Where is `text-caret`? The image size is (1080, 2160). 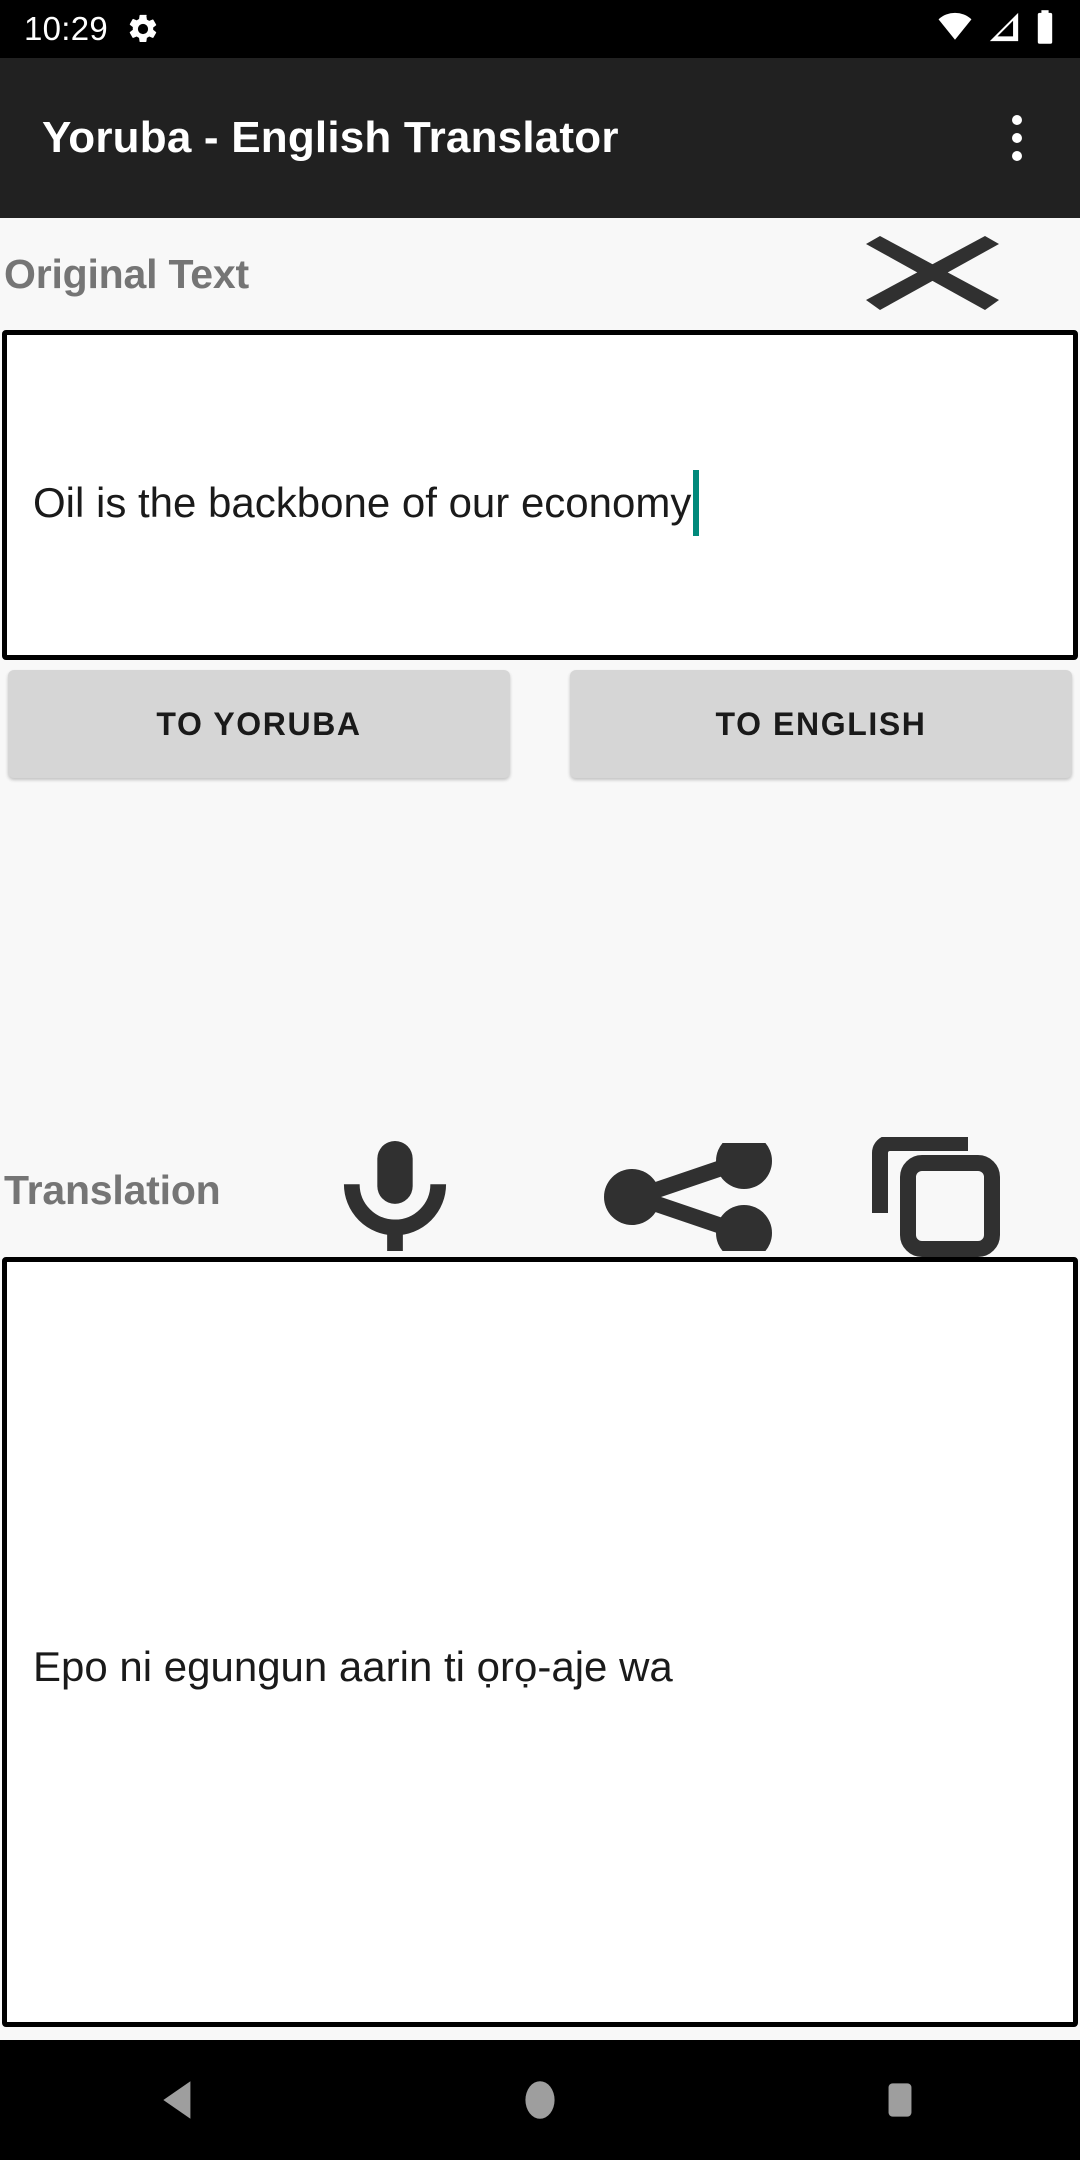
text-caret is located at coordinates (696, 503).